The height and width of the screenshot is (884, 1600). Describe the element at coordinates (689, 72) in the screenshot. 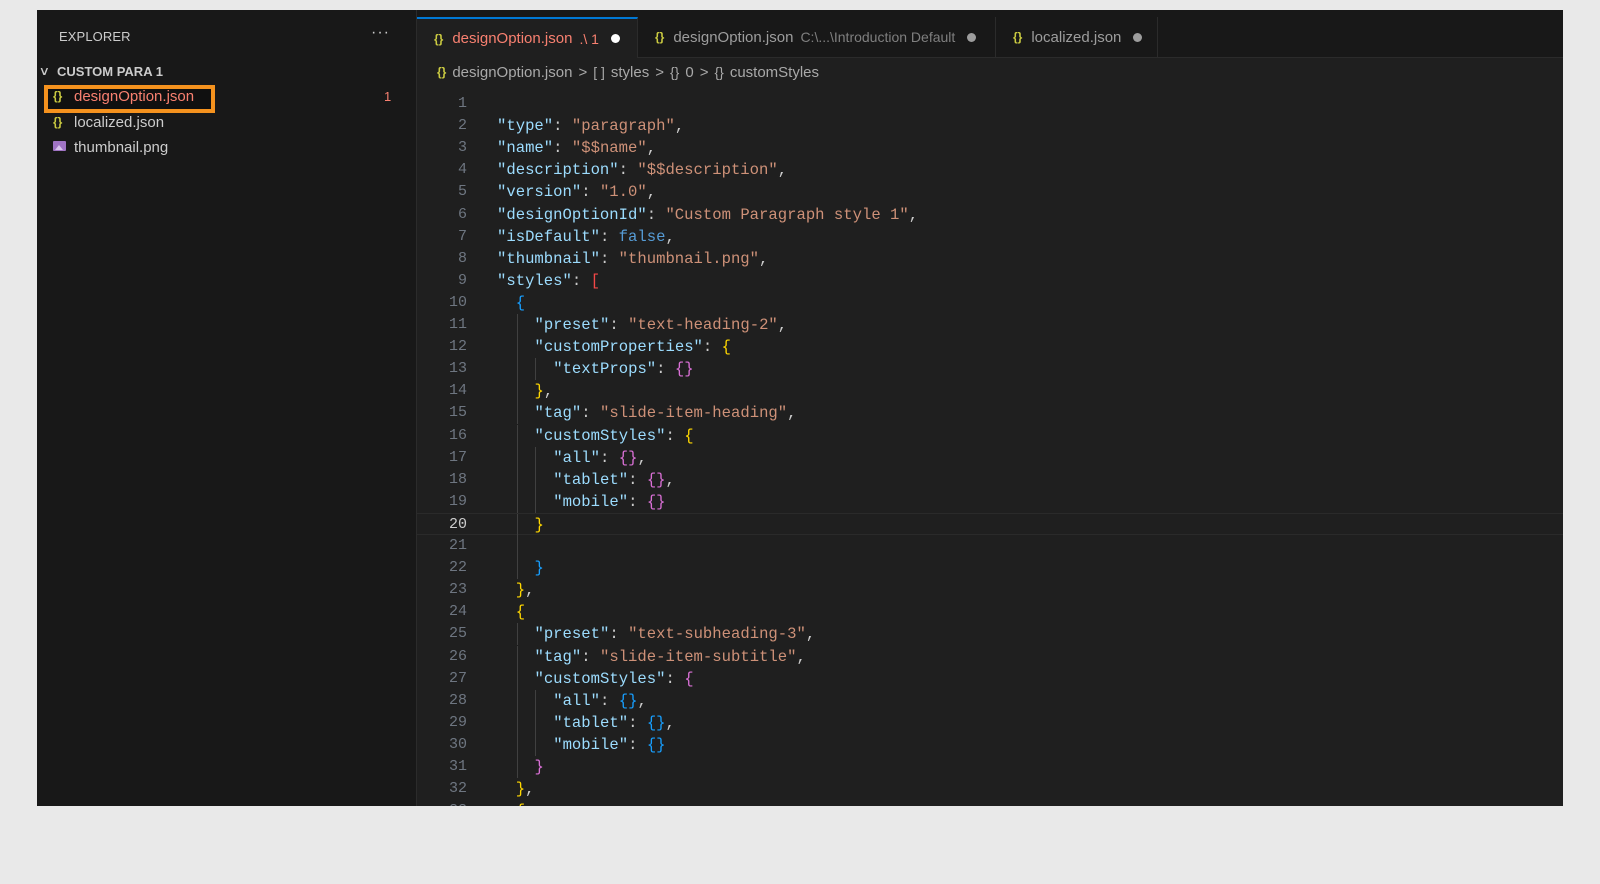

I see `breadcrumb-item-index: 0` at that location.